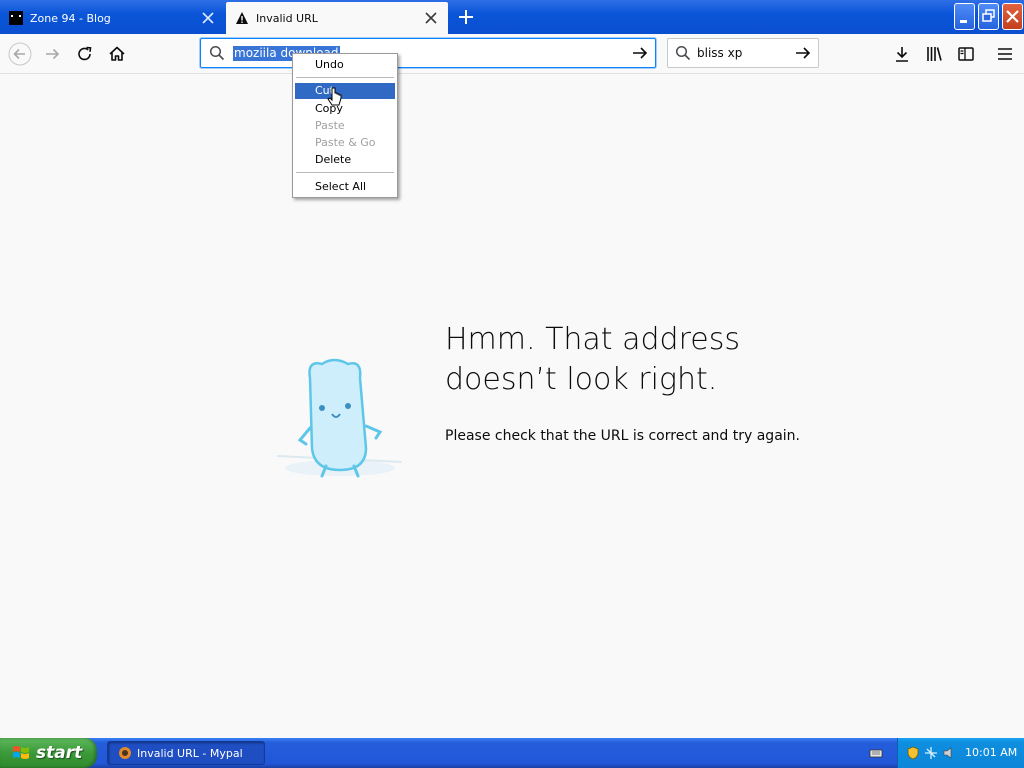  Describe the element at coordinates (117, 54) in the screenshot. I see `home-icon` at that location.